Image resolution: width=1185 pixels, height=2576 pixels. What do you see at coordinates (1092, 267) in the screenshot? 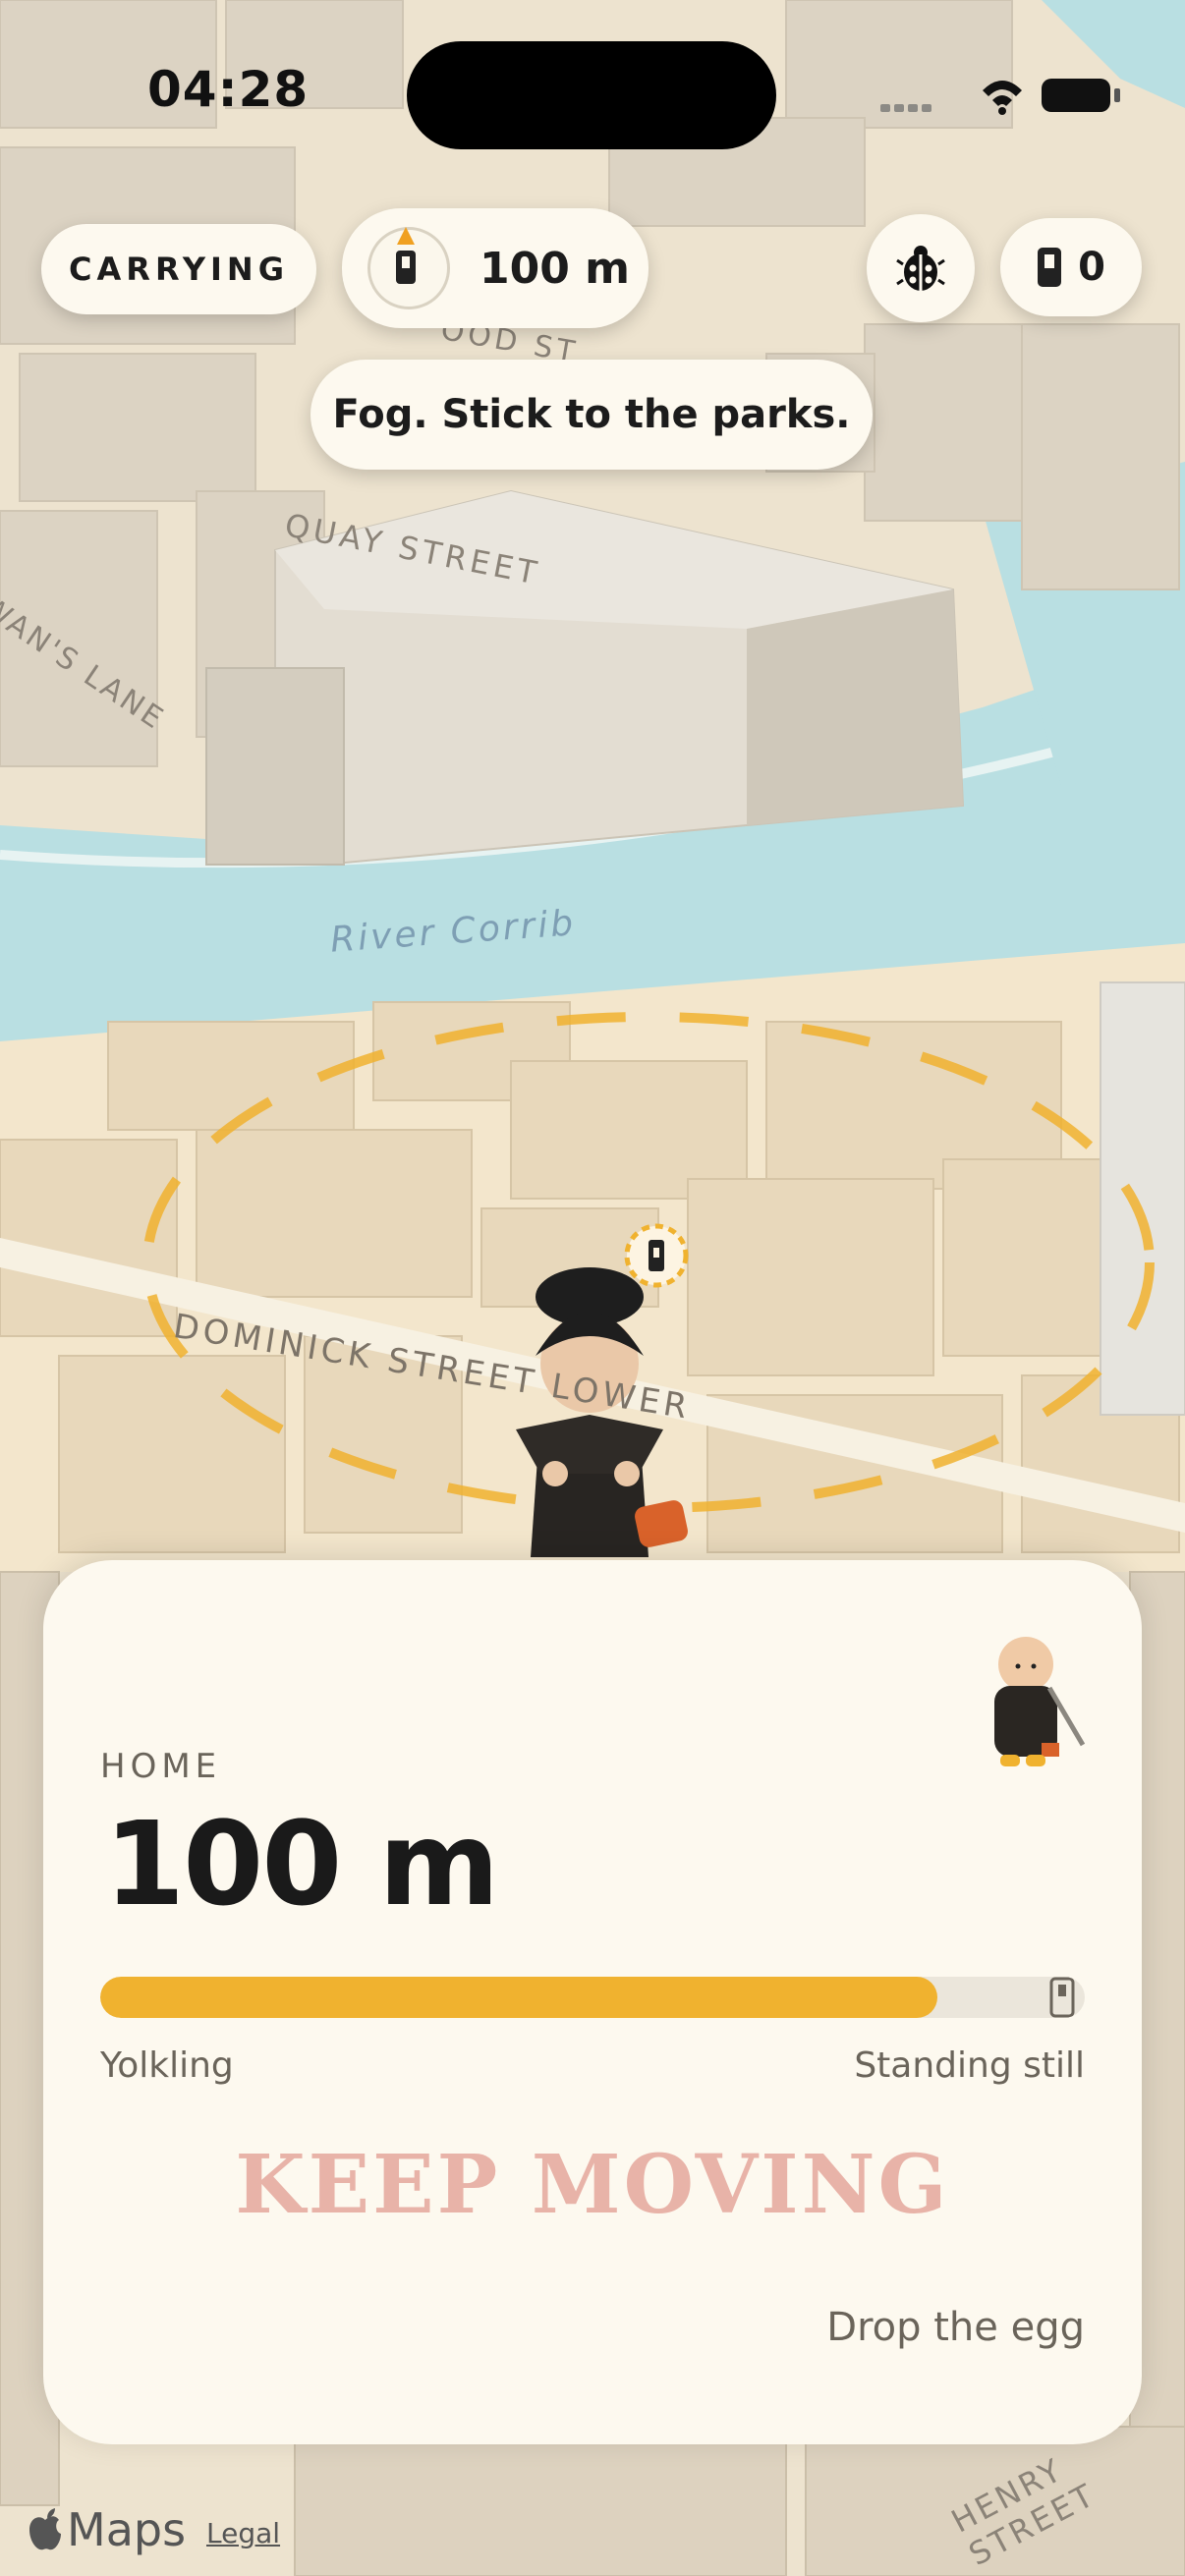
I see `egg-count-value: 0` at bounding box center [1092, 267].